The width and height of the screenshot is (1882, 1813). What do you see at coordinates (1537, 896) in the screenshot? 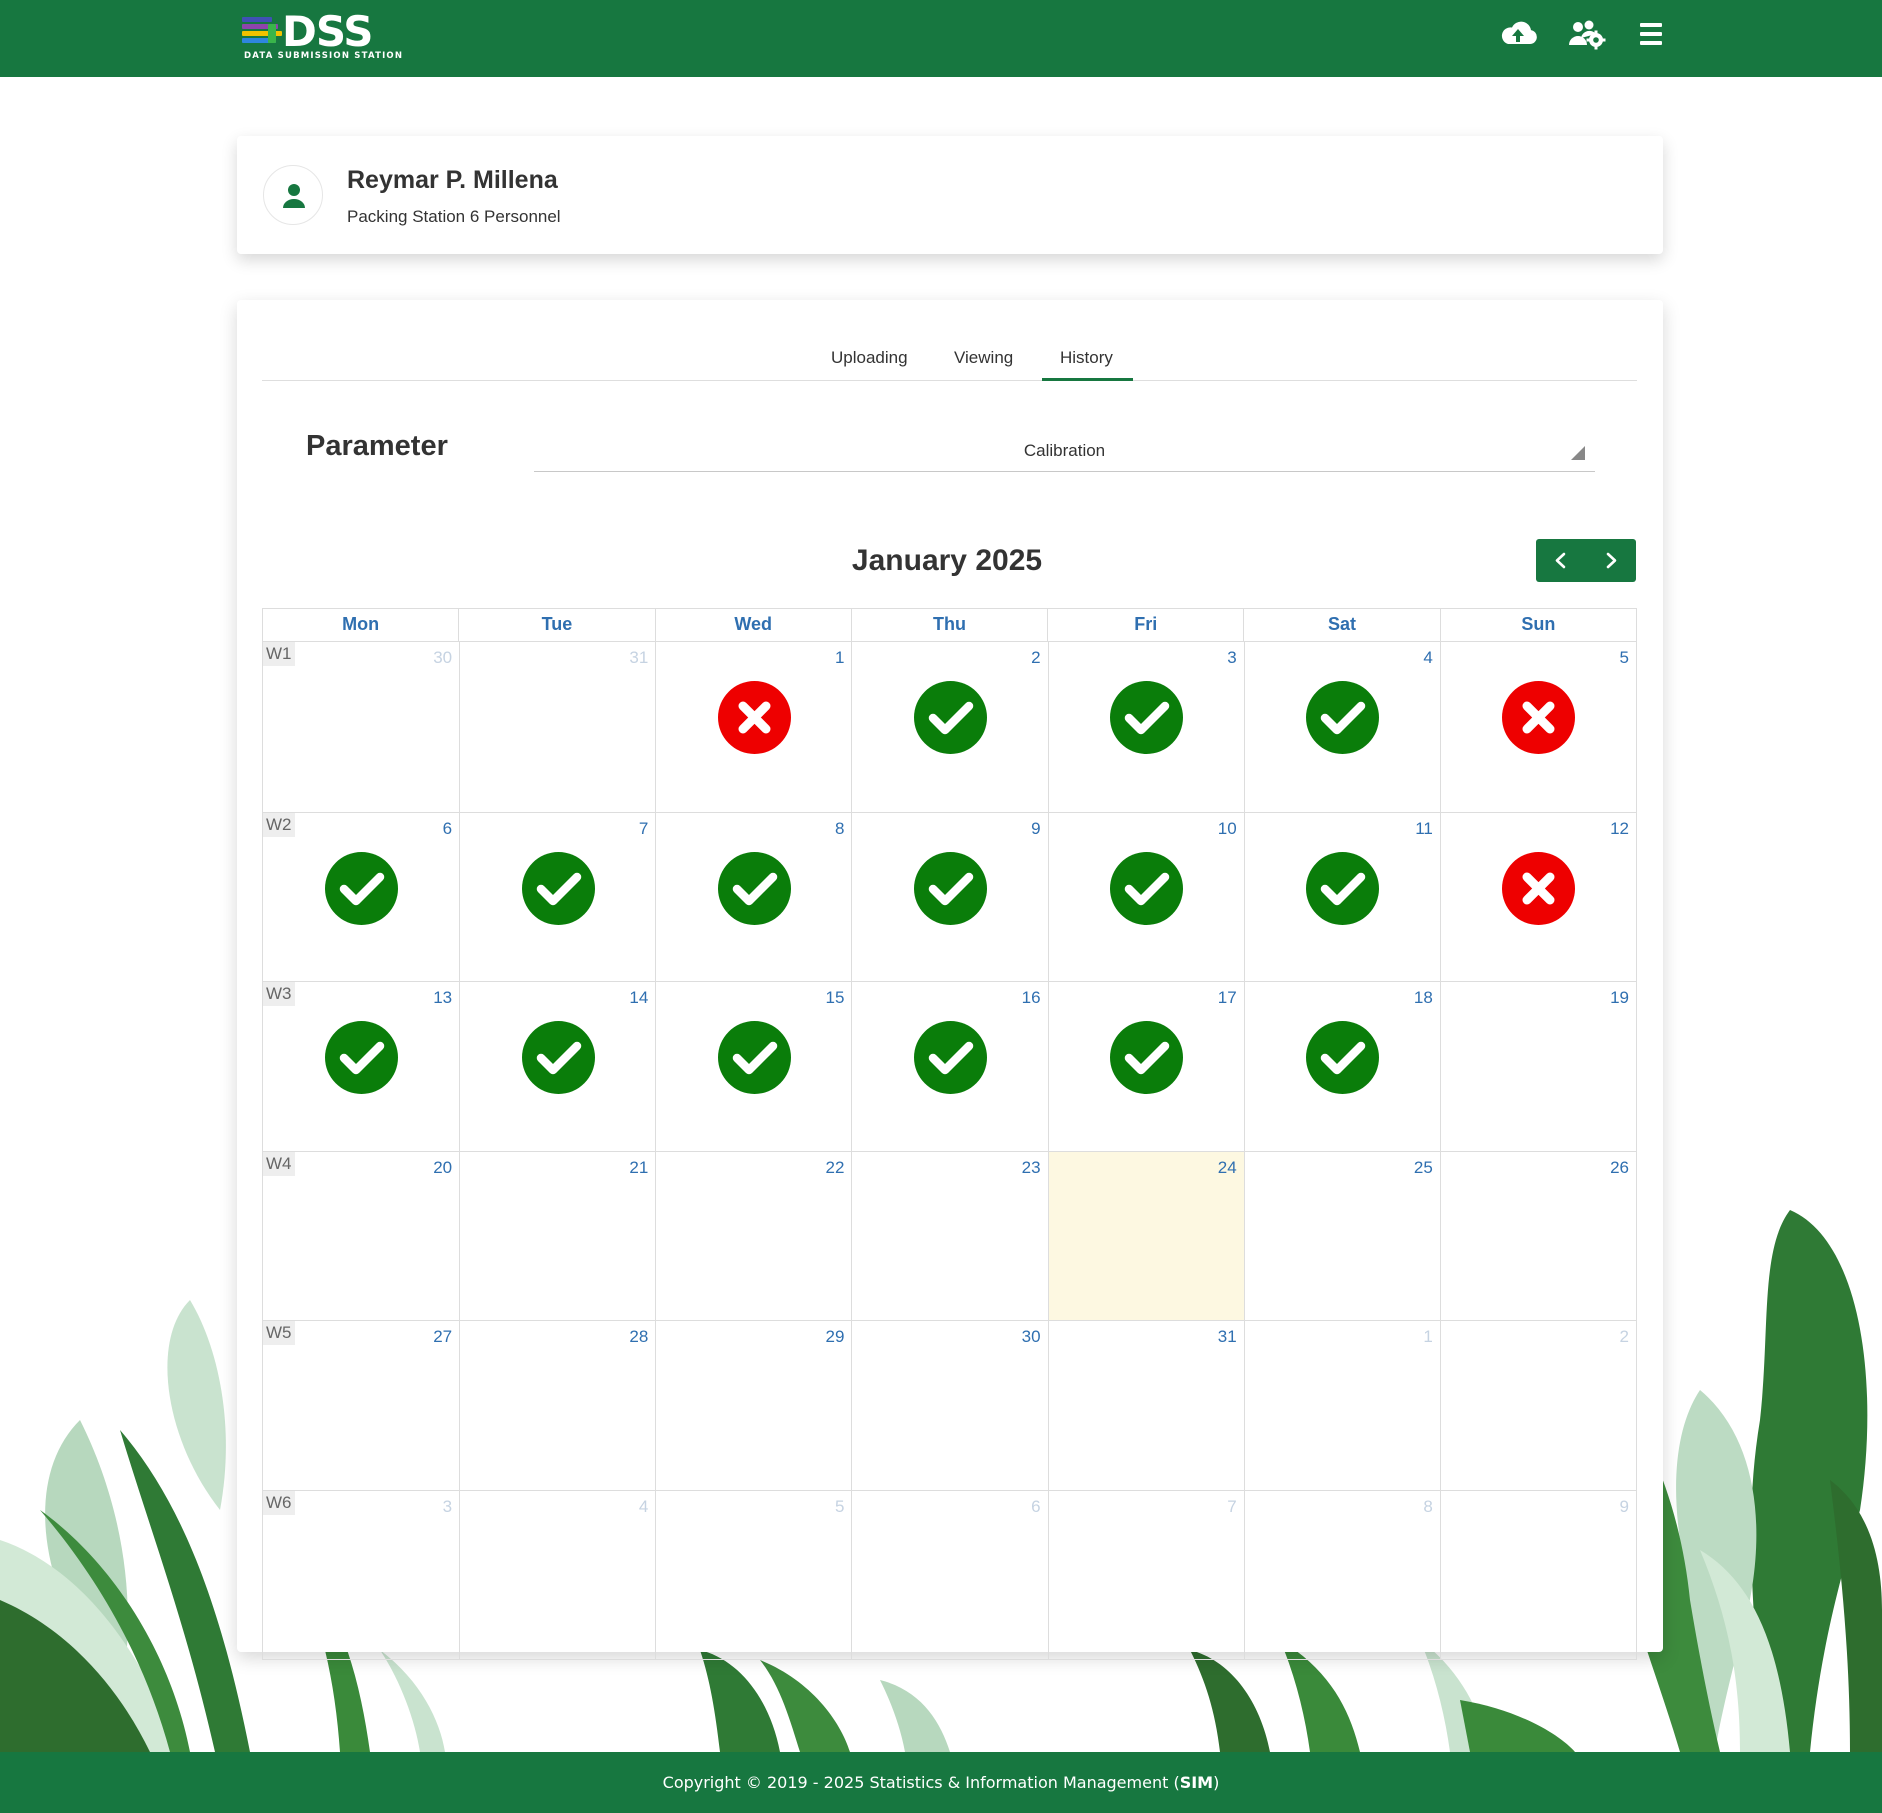
I see `calendar-day-cell: 12` at bounding box center [1537, 896].